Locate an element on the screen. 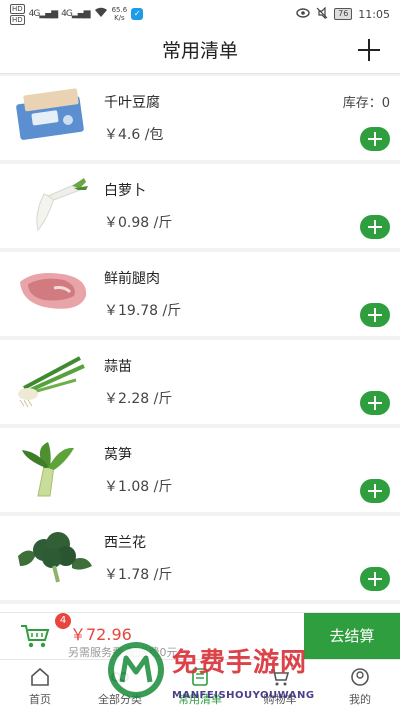 The image size is (400, 711). product-price: ￥4.6 /包 is located at coordinates (134, 135).